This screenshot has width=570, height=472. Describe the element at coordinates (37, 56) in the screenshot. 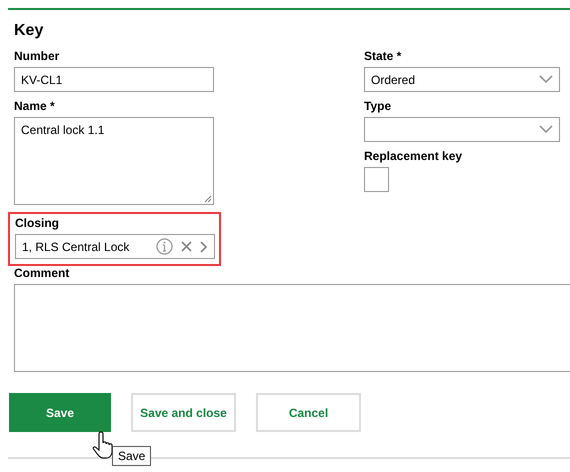

I see `field-label: Number` at that location.